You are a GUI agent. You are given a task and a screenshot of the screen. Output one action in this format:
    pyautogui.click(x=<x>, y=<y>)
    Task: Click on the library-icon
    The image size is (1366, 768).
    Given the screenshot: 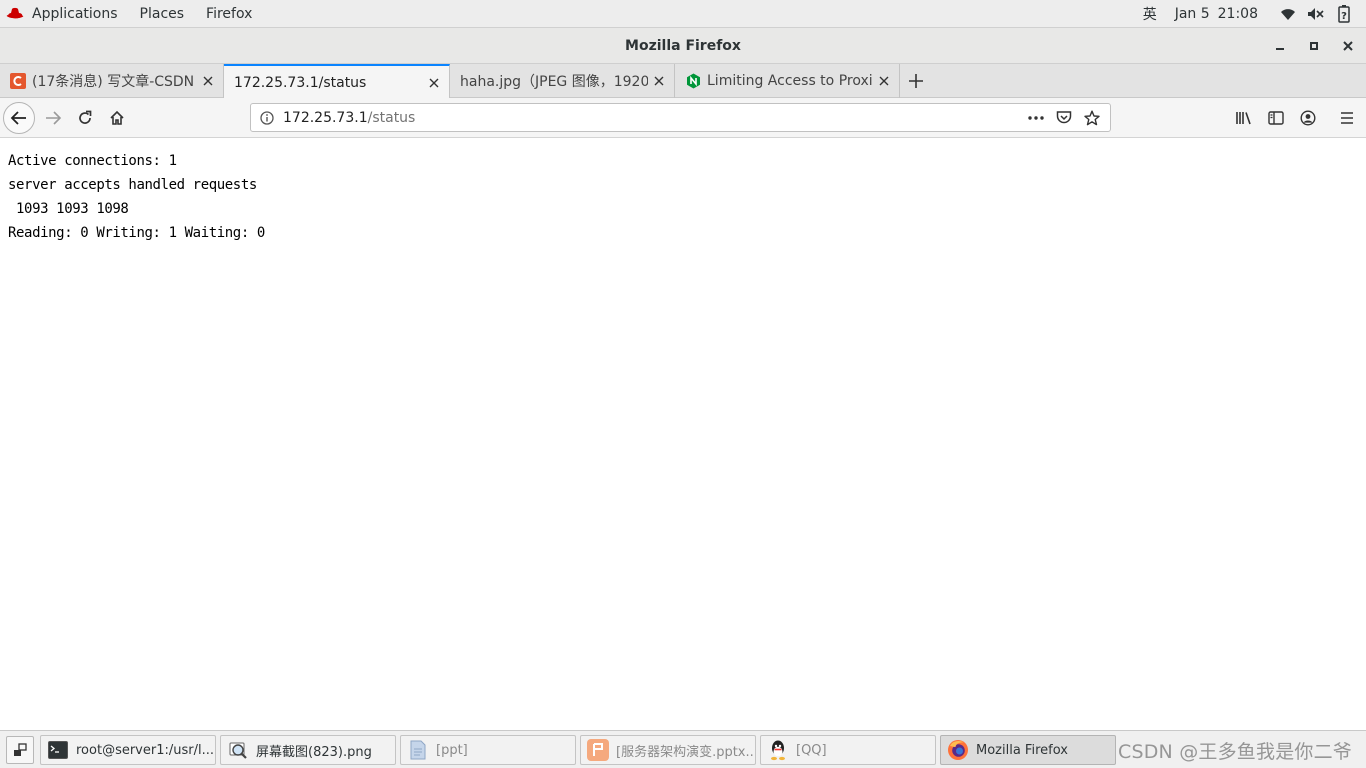 What is the action you would take?
    pyautogui.click(x=1243, y=118)
    